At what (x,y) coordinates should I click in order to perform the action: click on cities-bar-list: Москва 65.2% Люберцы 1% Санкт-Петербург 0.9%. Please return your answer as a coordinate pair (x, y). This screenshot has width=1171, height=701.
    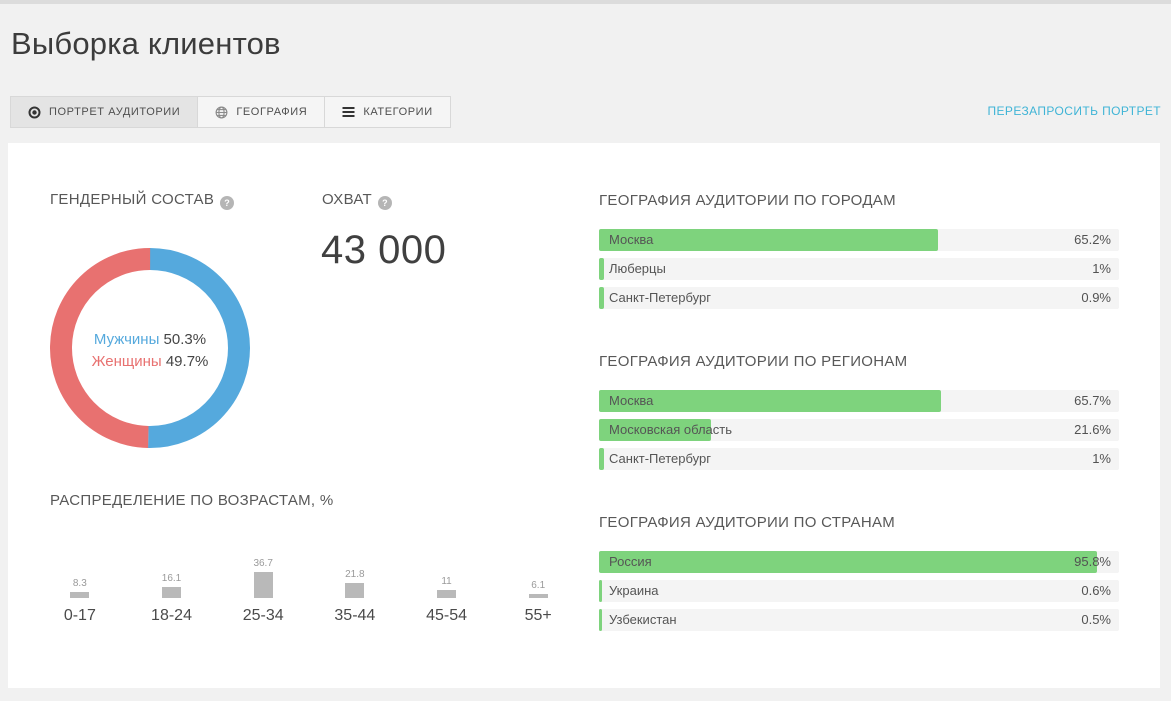
    Looking at the image, I should click on (859, 272).